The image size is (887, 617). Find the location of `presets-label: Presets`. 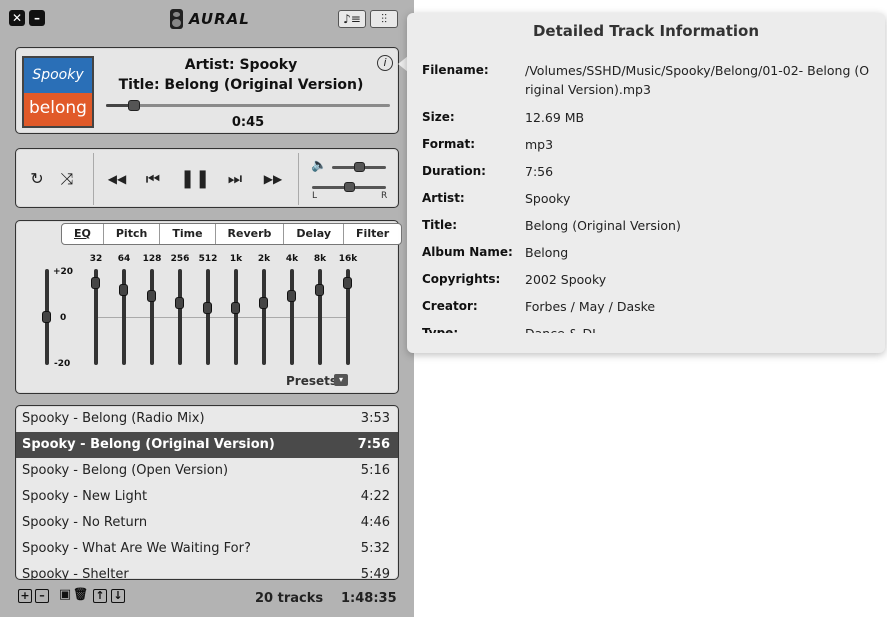

presets-label: Presets is located at coordinates (312, 381).